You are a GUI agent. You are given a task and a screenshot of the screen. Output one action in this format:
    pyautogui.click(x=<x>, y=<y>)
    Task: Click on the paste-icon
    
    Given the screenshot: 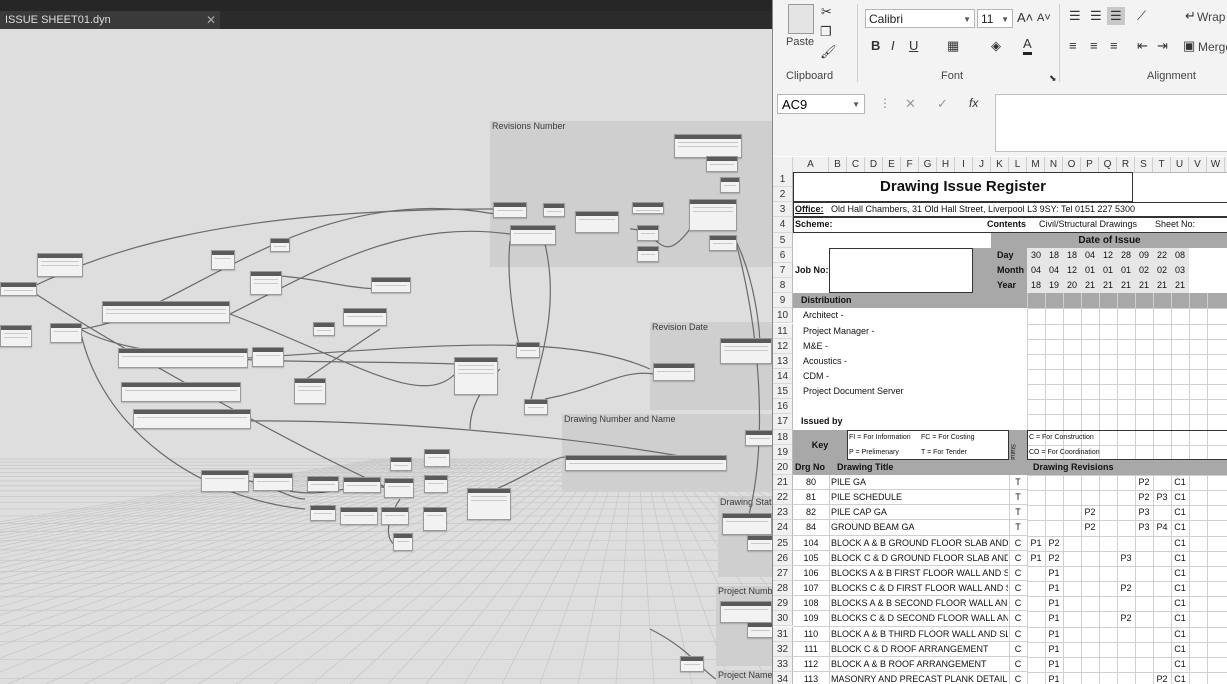 What is the action you would take?
    pyautogui.click(x=801, y=19)
    